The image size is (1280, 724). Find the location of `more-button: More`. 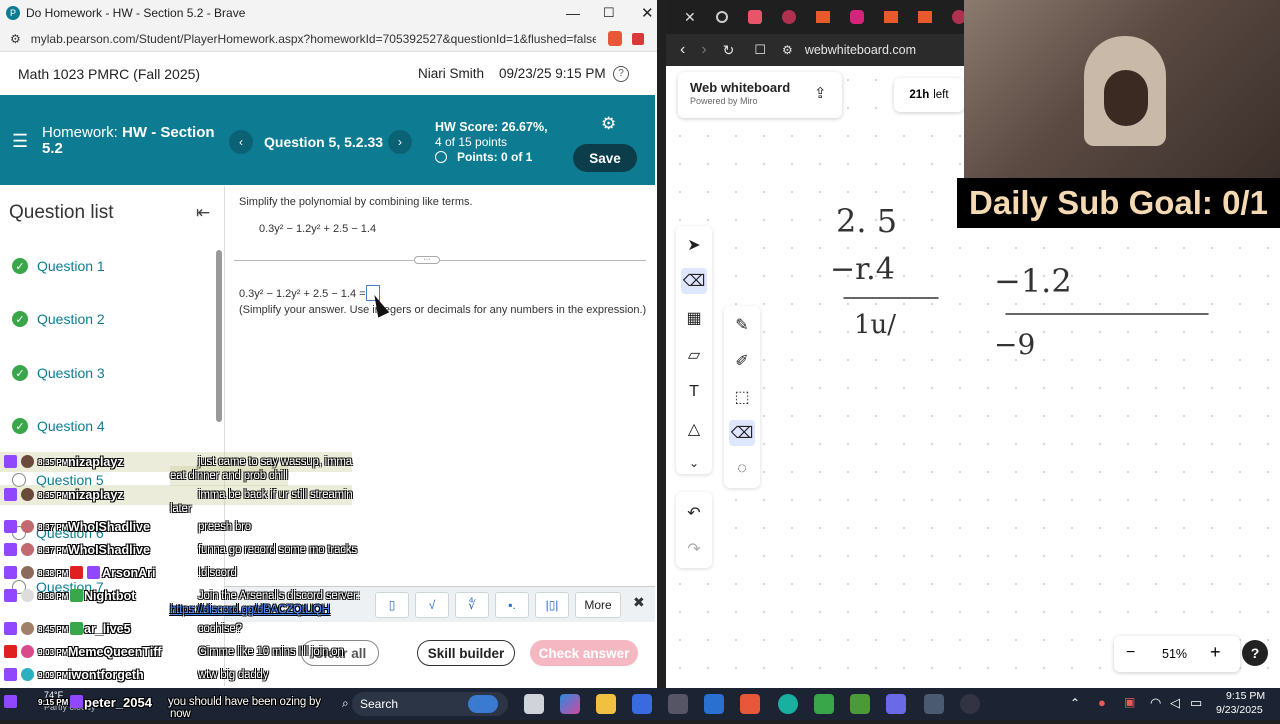

more-button: More is located at coordinates (598, 604).